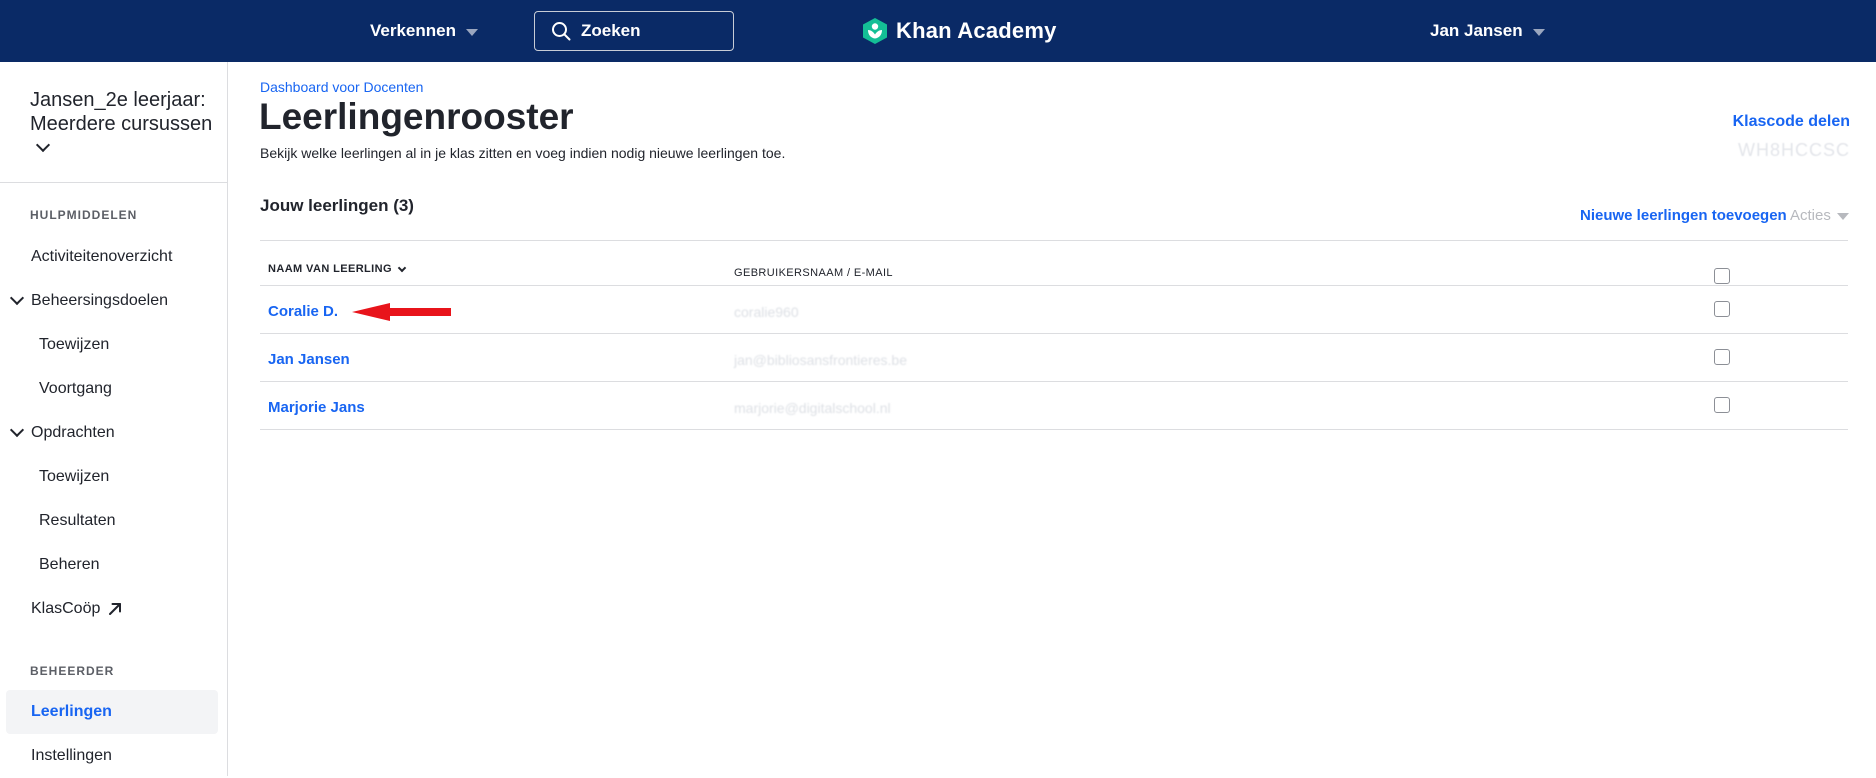  I want to click on sidebar-item-klascoop: KlasCoöp, so click(76, 609).